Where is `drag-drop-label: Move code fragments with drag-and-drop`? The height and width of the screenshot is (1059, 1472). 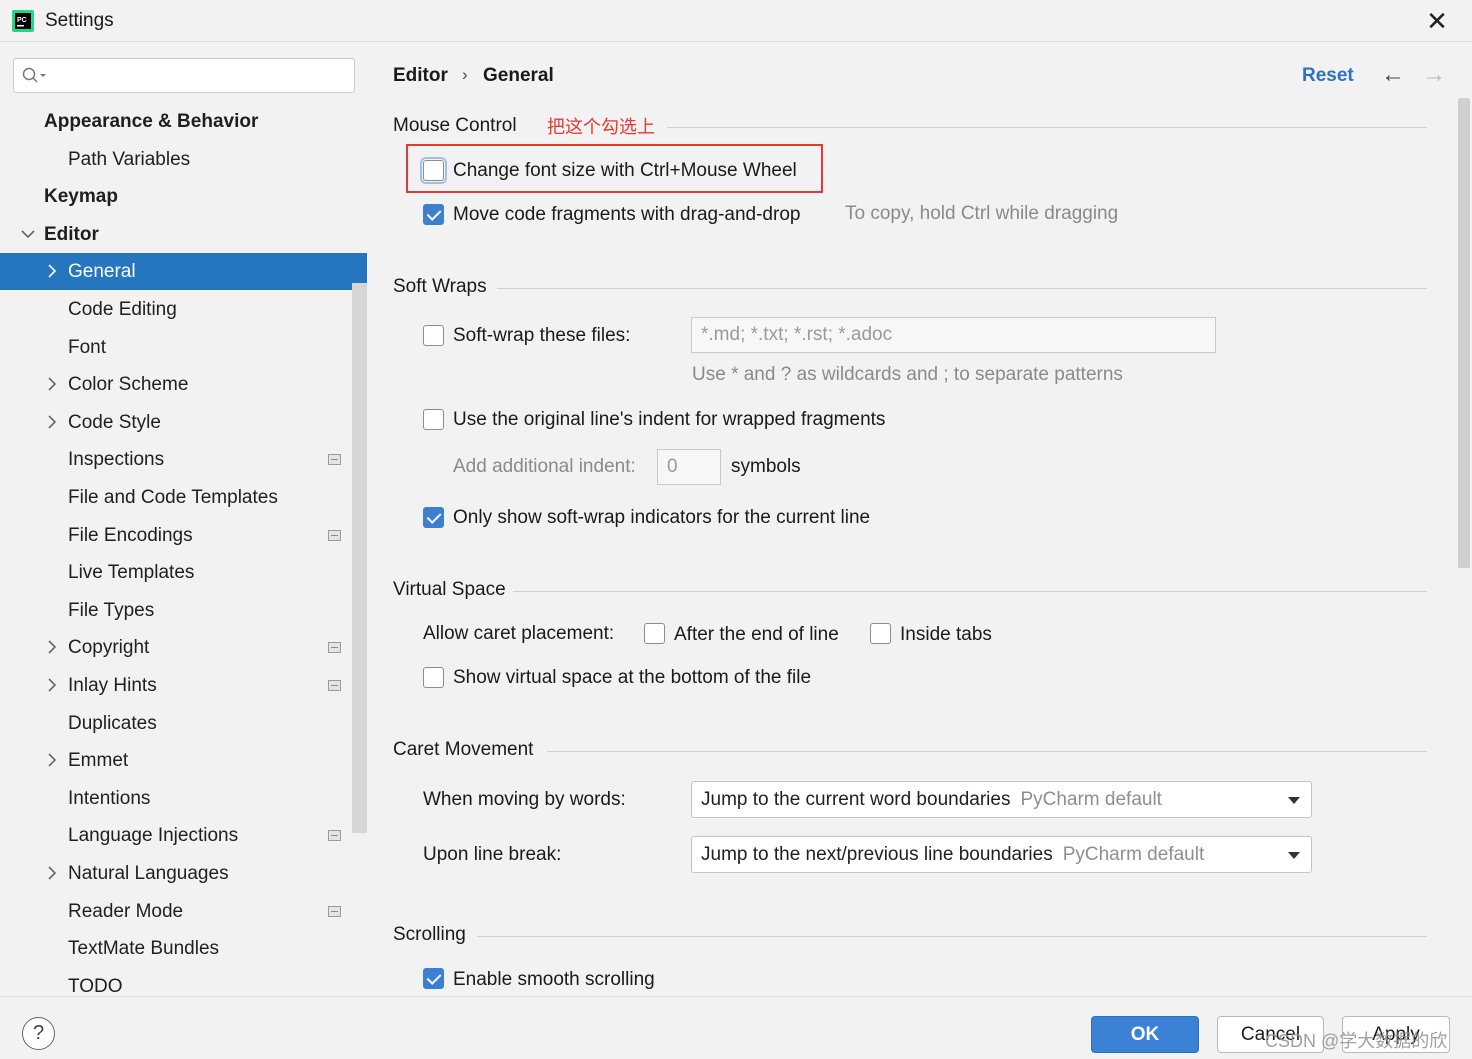 drag-drop-label: Move code fragments with drag-and-drop is located at coordinates (626, 215).